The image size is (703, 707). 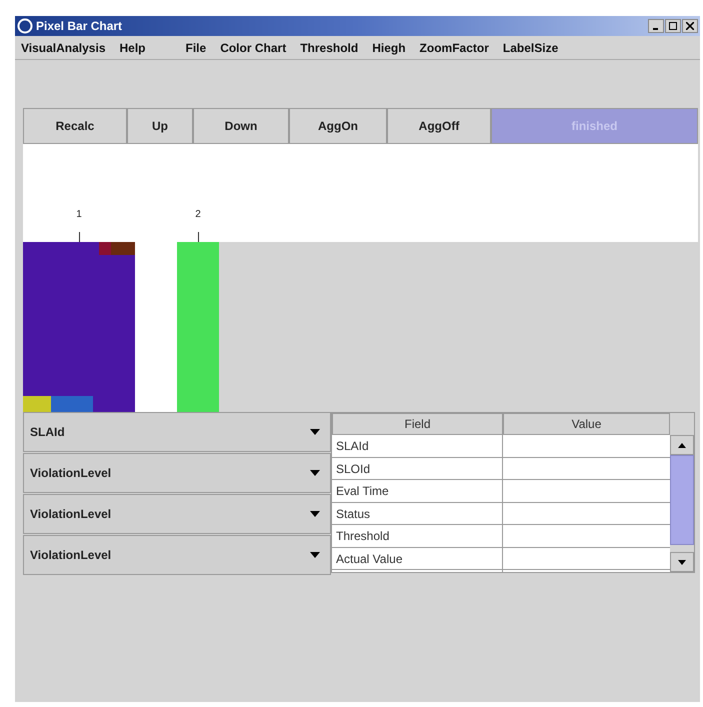 What do you see at coordinates (160, 126) in the screenshot?
I see `toolbar-button: Up` at bounding box center [160, 126].